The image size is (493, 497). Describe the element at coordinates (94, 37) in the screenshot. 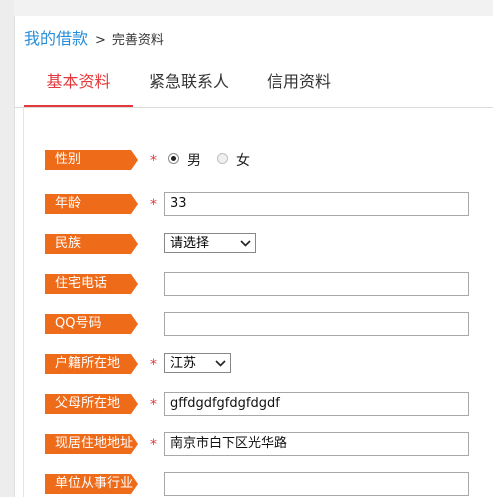

I see `breadcrumb: 我的借款 > 完善资料` at that location.